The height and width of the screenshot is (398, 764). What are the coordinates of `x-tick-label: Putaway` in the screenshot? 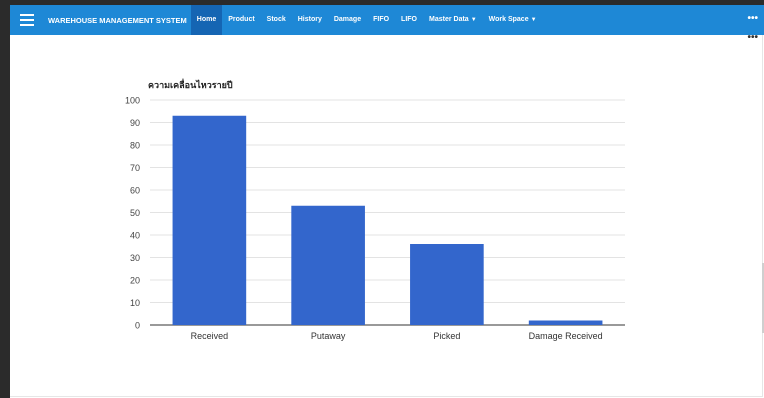 It's located at (328, 336).